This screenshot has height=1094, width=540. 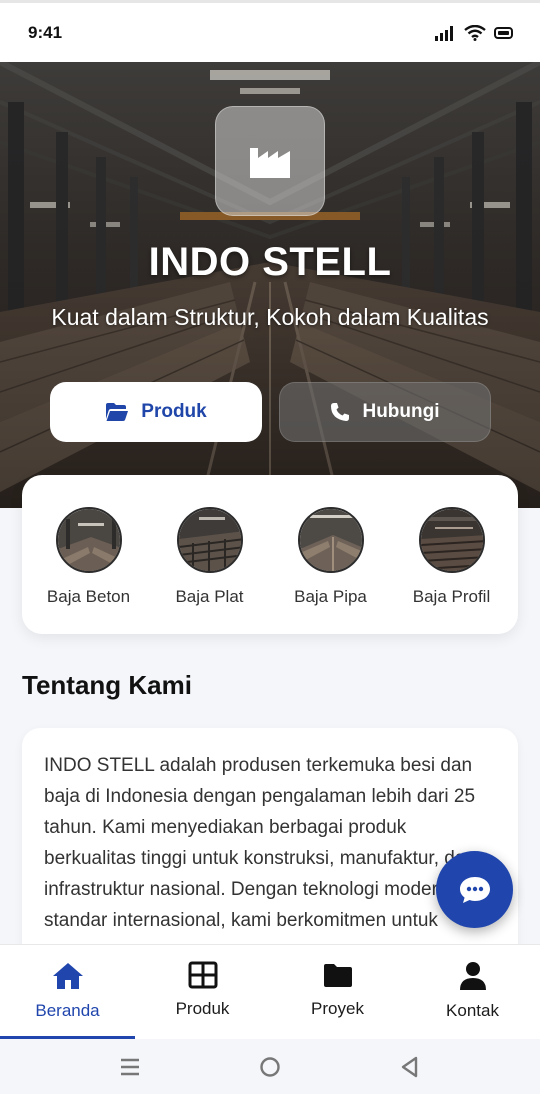 I want to click on circle-icon, so click(x=270, y=1066).